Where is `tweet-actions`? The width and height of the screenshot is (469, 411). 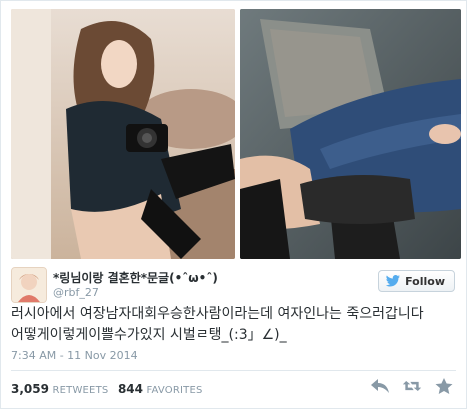
tweet-actions is located at coordinates (412, 386).